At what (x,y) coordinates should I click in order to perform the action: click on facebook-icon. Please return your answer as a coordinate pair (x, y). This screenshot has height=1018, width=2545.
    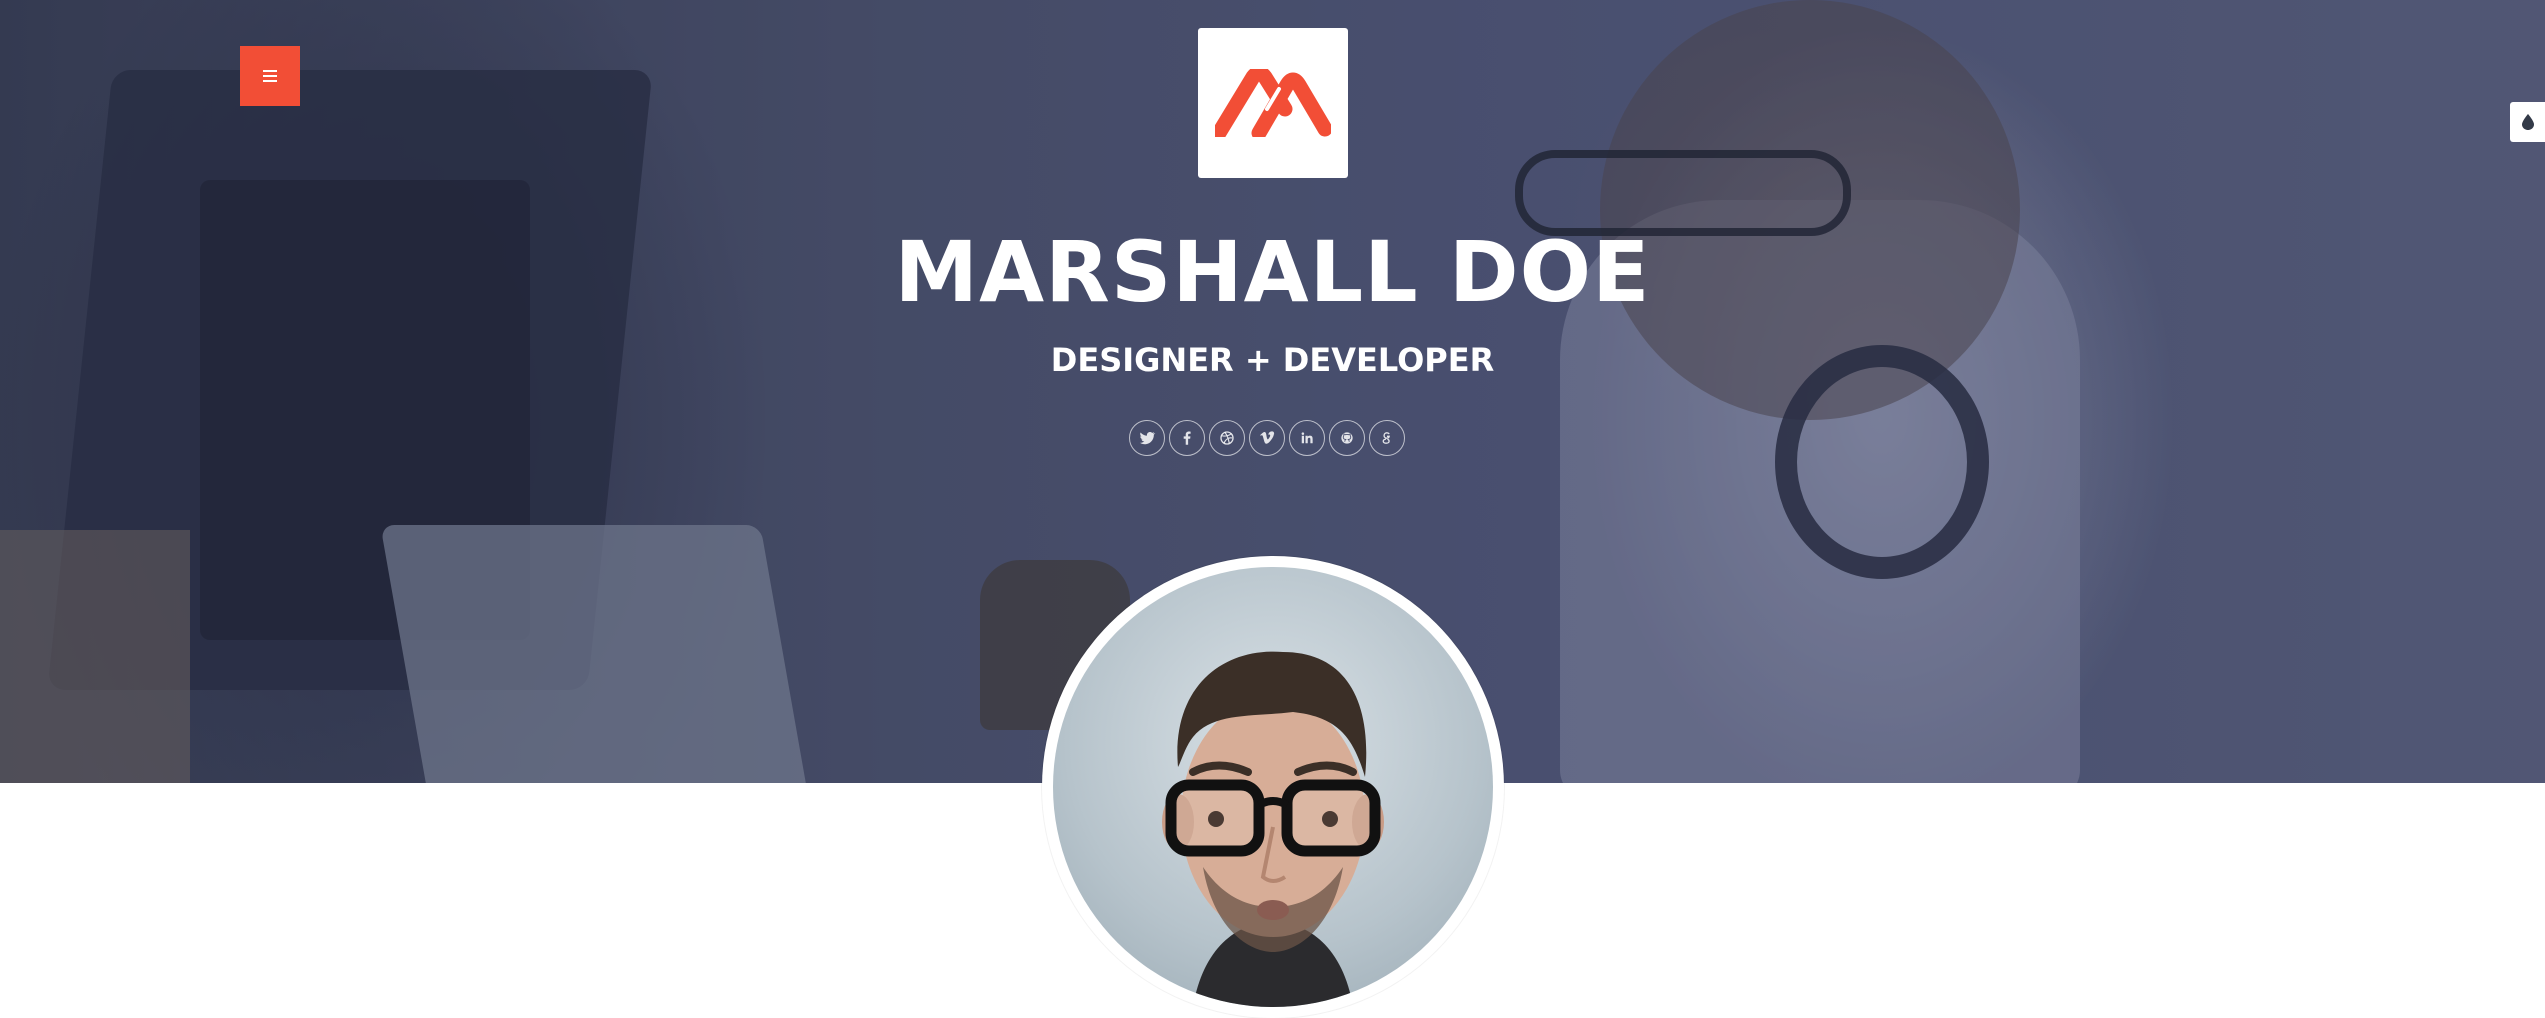
    Looking at the image, I should click on (1187, 438).